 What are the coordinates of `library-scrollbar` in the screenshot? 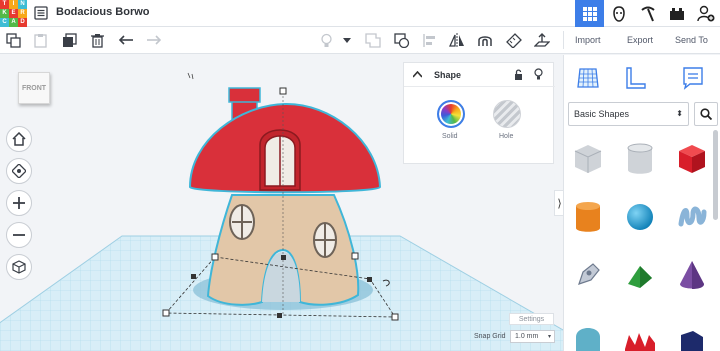 It's located at (715, 175).